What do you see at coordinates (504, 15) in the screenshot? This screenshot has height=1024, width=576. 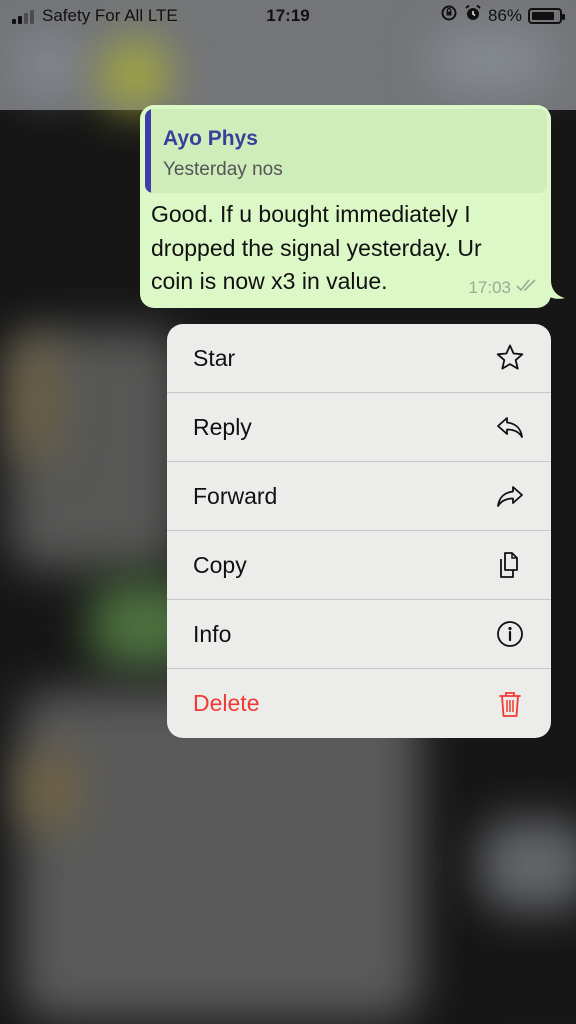 I see `battery-percentage: 86%` at bounding box center [504, 15].